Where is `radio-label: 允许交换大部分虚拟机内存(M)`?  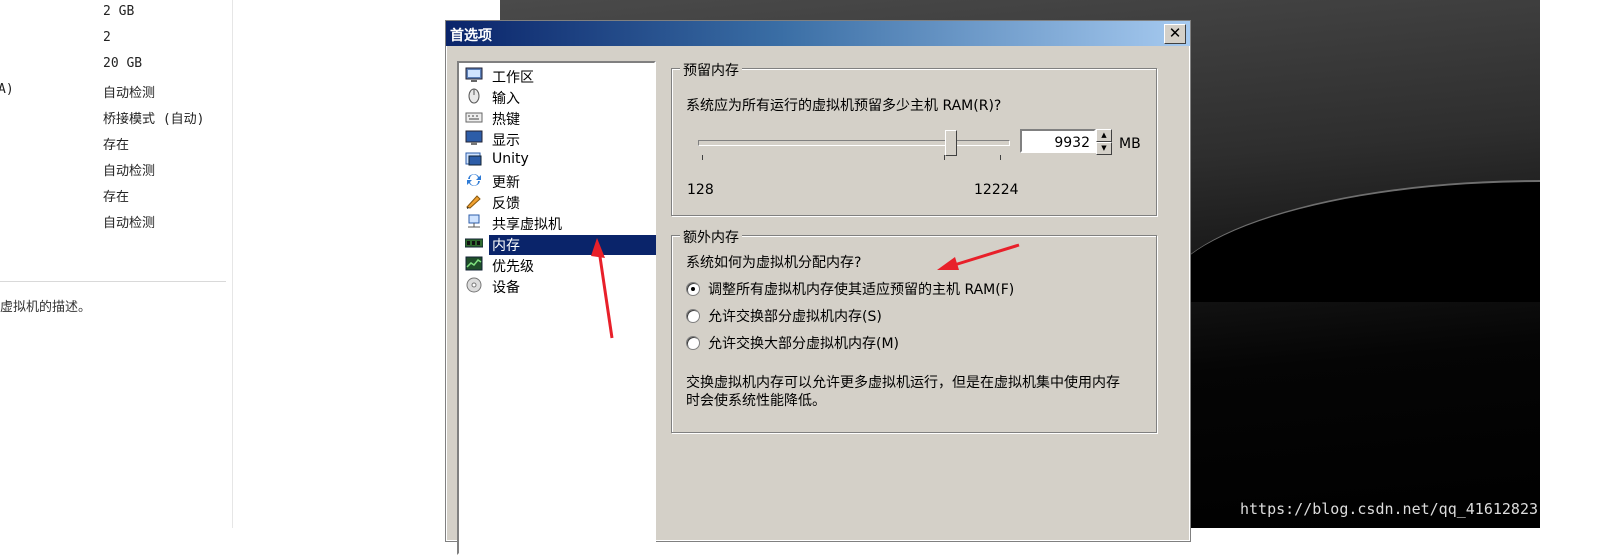 radio-label: 允许交换大部分虚拟机内存(M) is located at coordinates (803, 343).